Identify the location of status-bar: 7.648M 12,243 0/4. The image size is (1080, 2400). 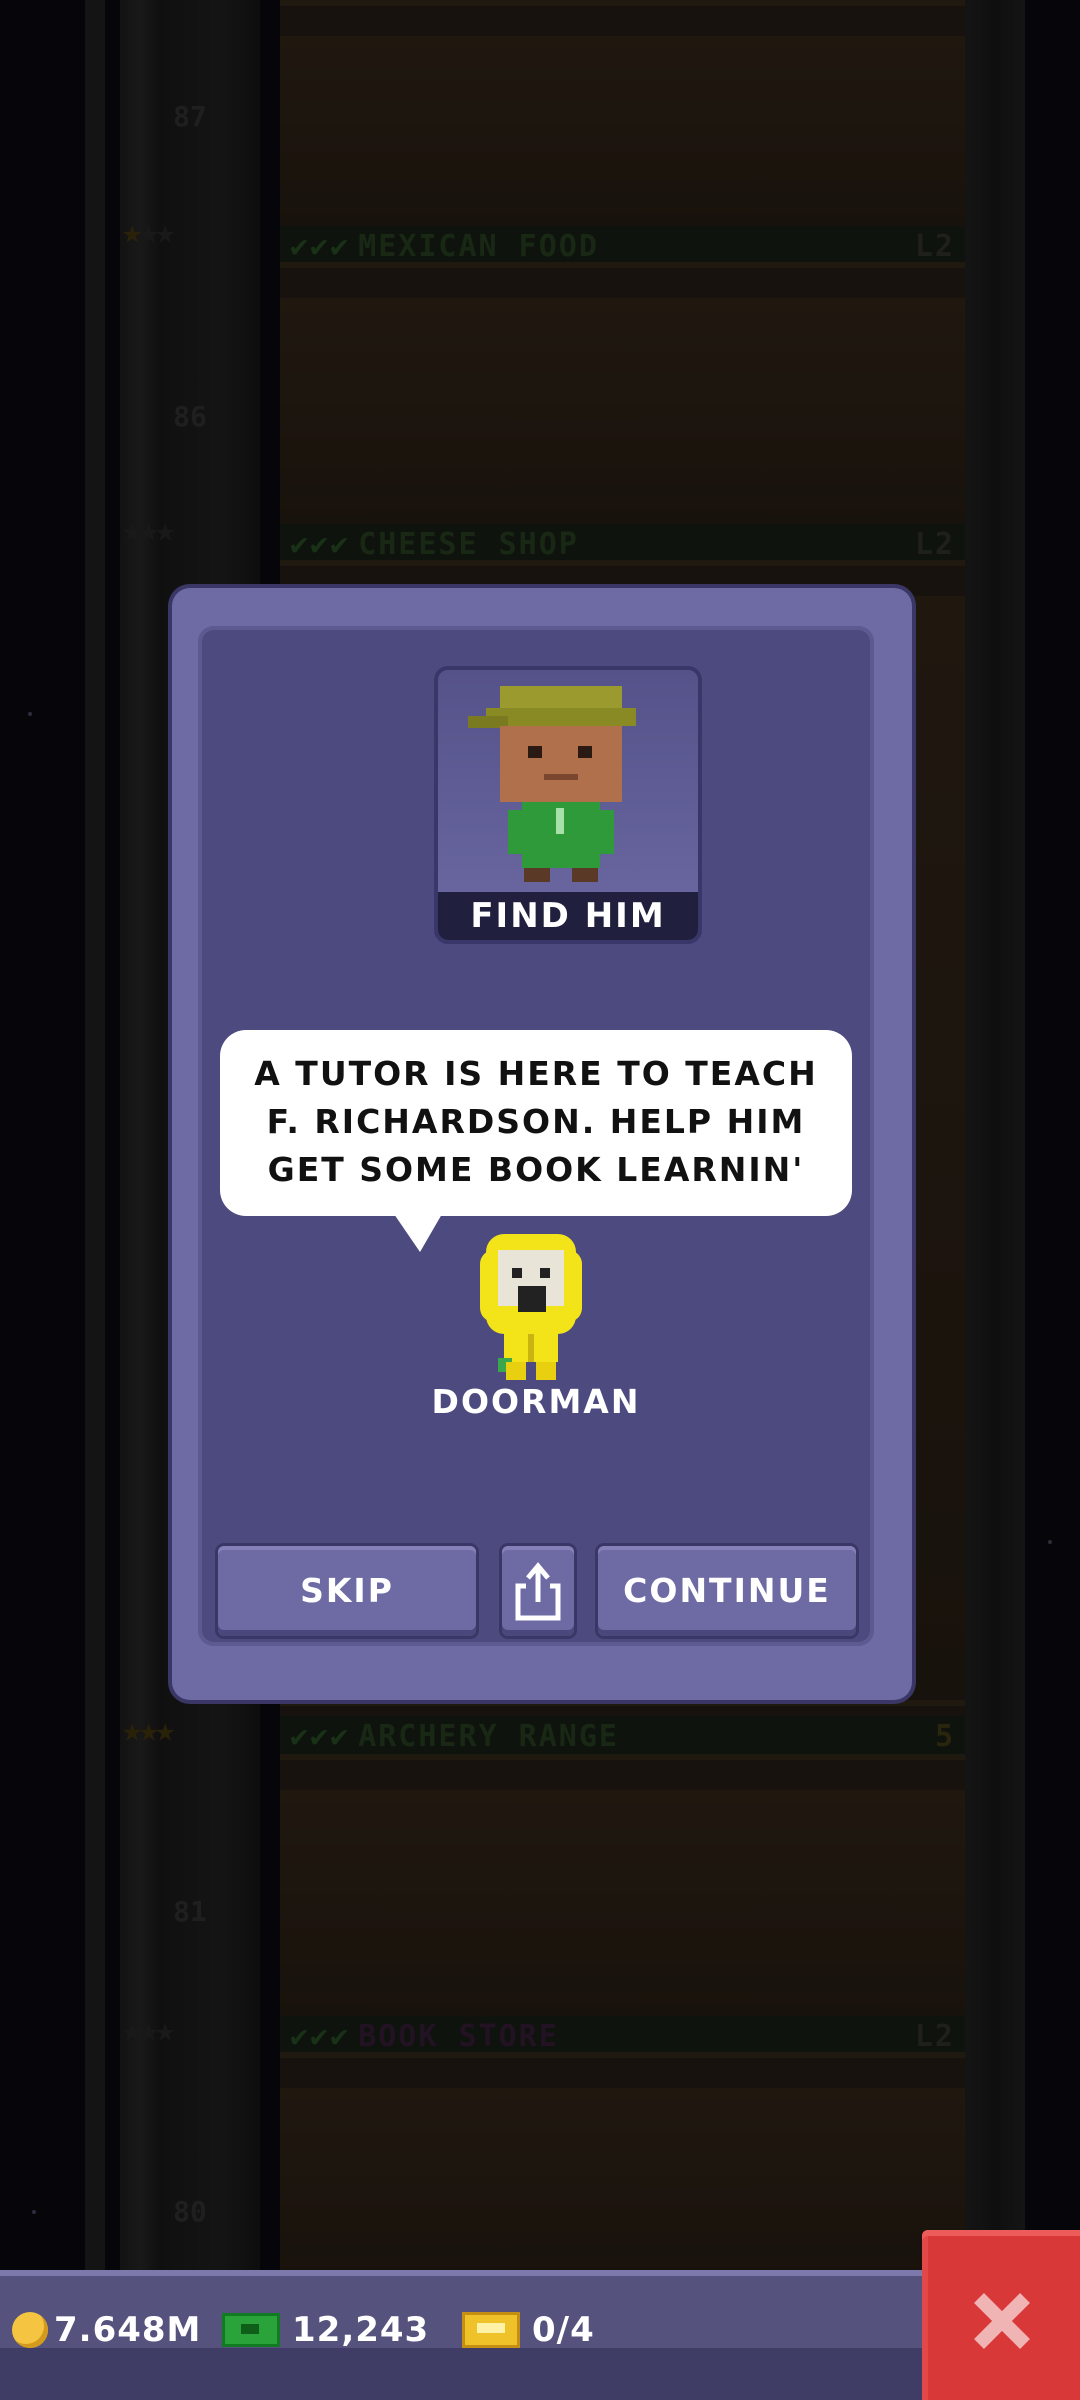
(540, 2335).